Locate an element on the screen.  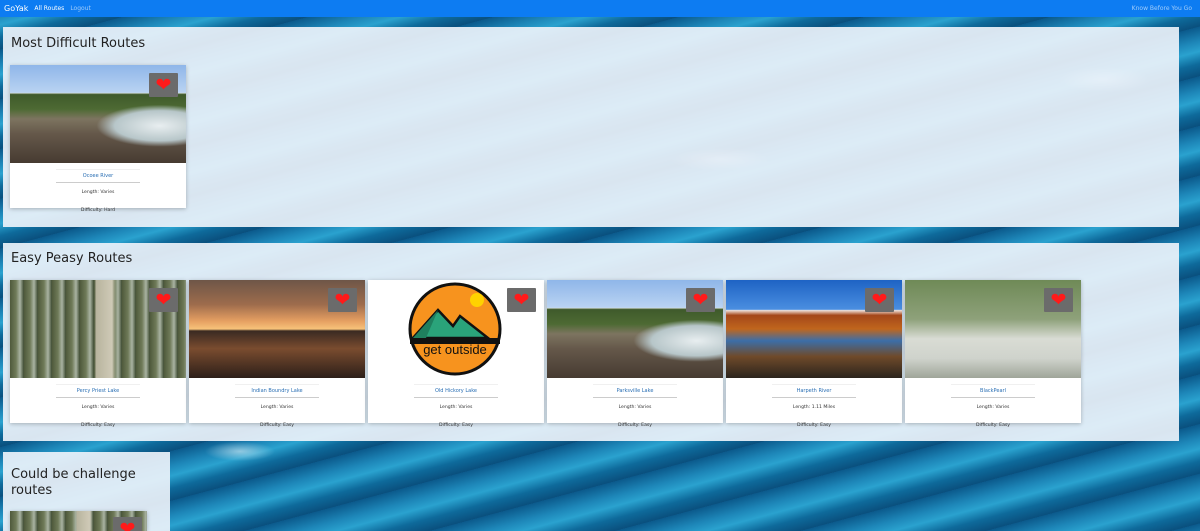
route-name-link: Parksville Lake is located at coordinates (635, 391).